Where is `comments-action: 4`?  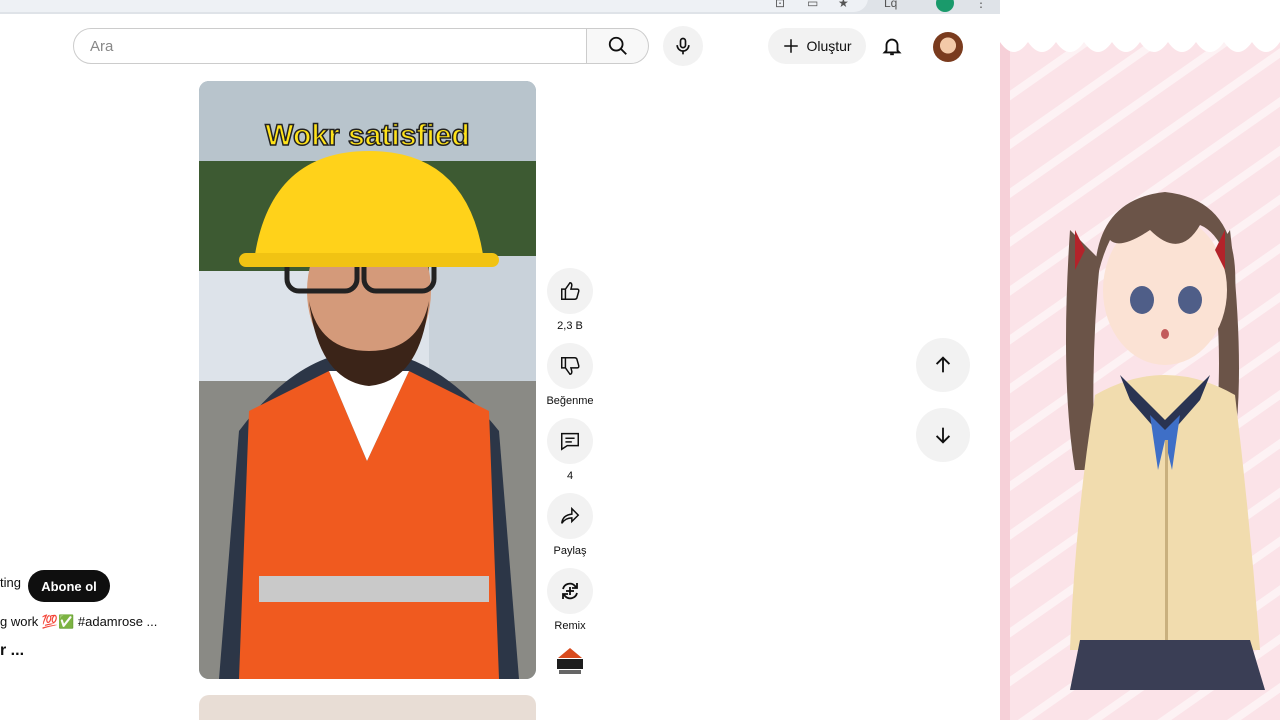
comments-action: 4 is located at coordinates (570, 450).